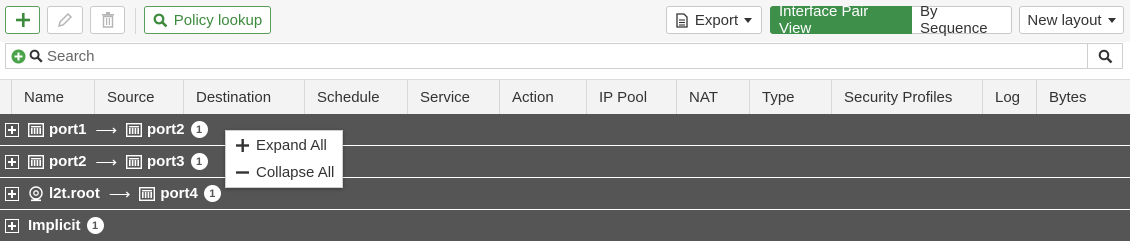  I want to click on context-menu: Expand All Collapse All, so click(284, 159).